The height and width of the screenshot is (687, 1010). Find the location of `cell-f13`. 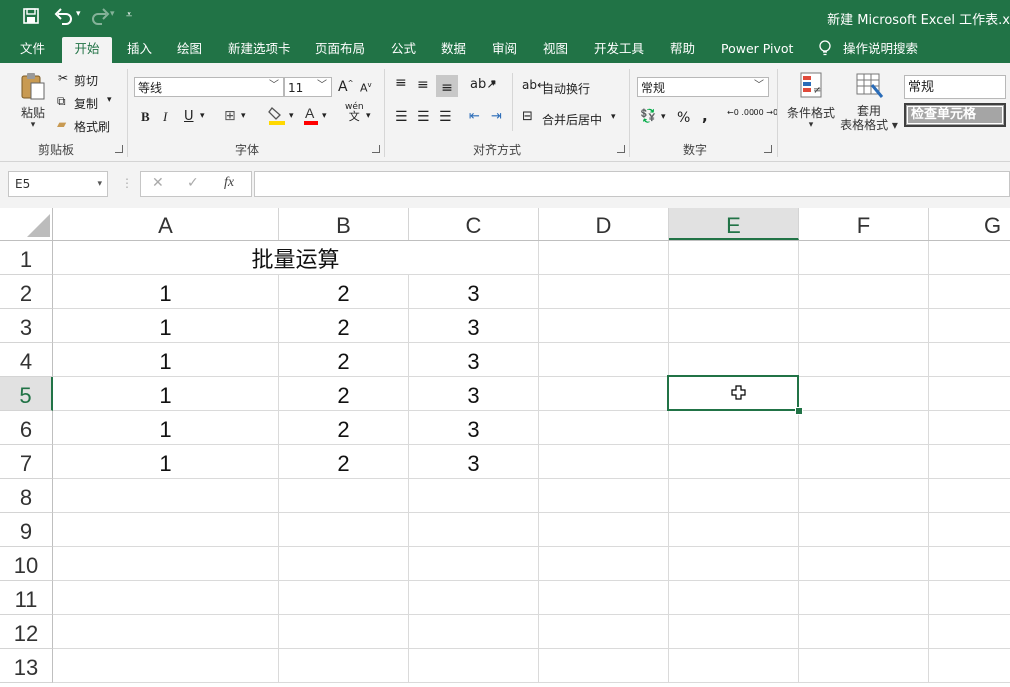

cell-f13 is located at coordinates (864, 666).